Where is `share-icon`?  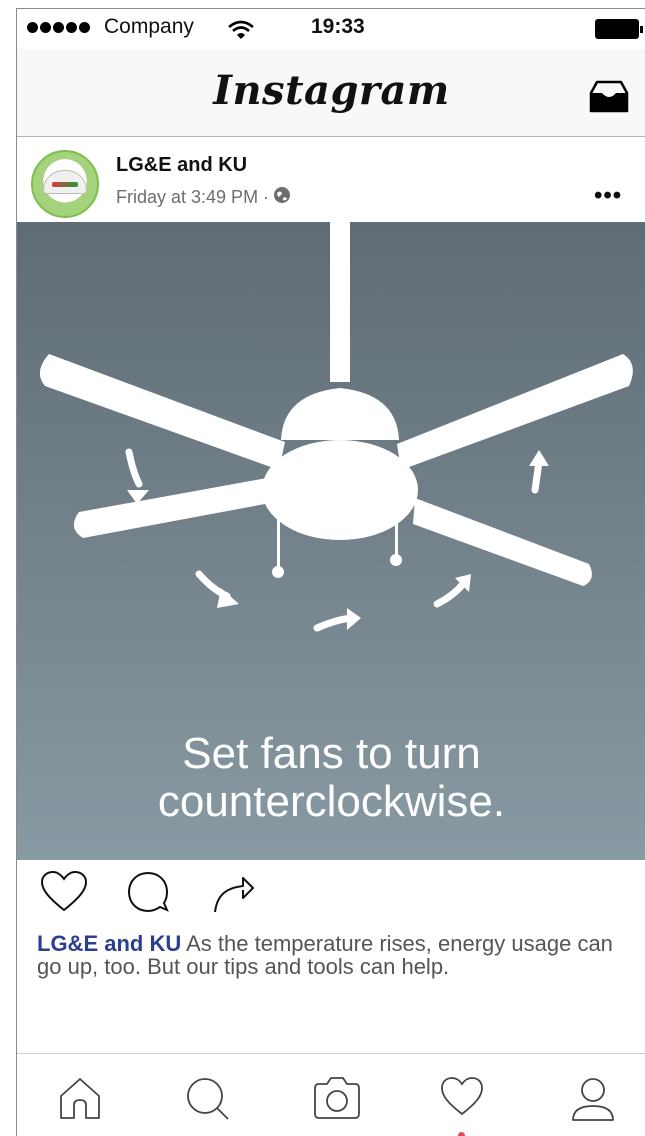
share-icon is located at coordinates (233, 894).